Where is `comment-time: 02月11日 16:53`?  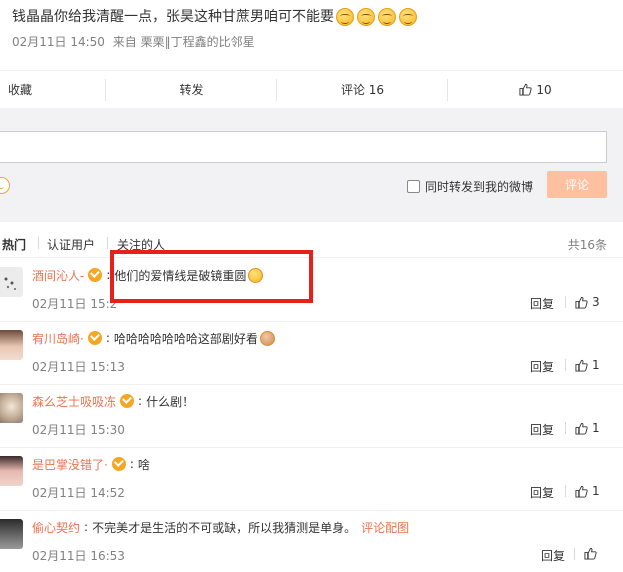
comment-time: 02月11日 16:53 is located at coordinates (78, 556).